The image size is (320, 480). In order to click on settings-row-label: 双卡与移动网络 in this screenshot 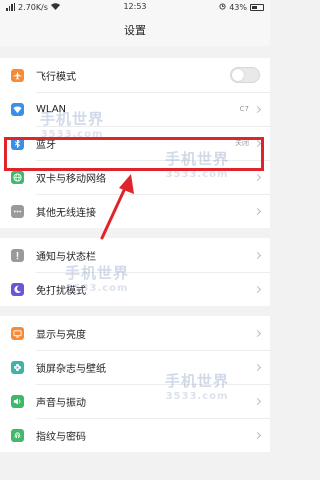, I will do `click(71, 179)`.